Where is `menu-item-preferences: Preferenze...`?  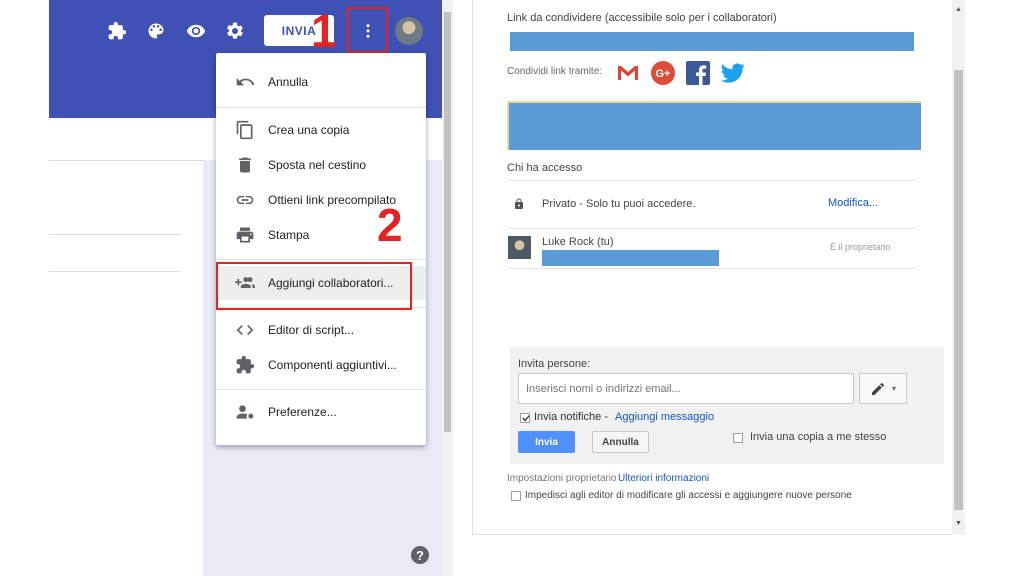
menu-item-preferences: Preferenze... is located at coordinates (321, 412).